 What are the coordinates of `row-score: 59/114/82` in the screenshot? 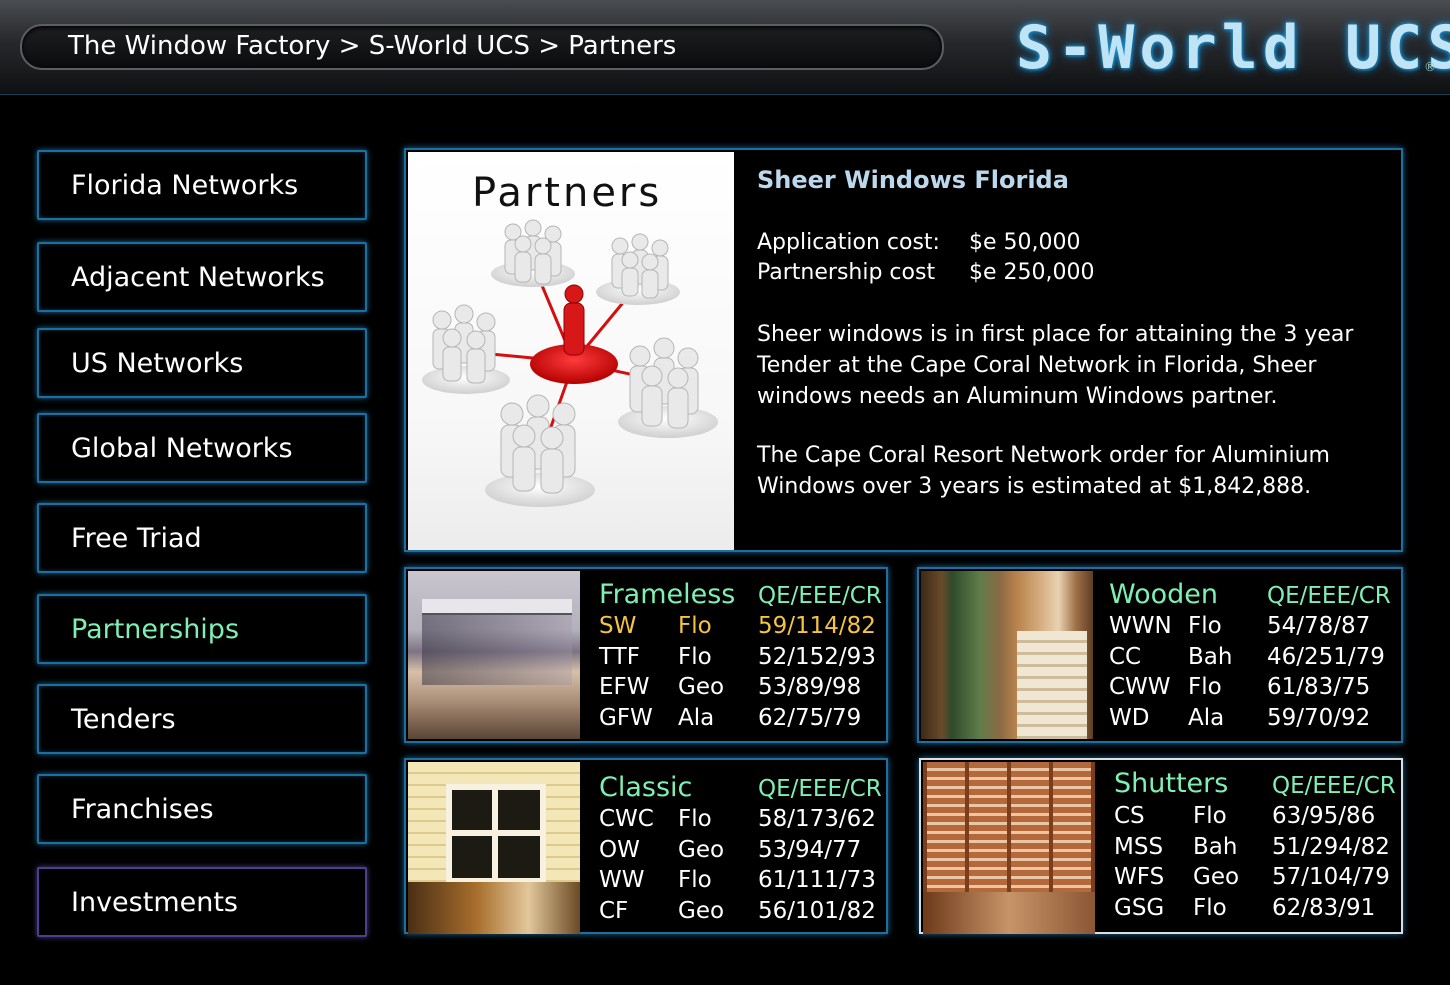 It's located at (817, 626).